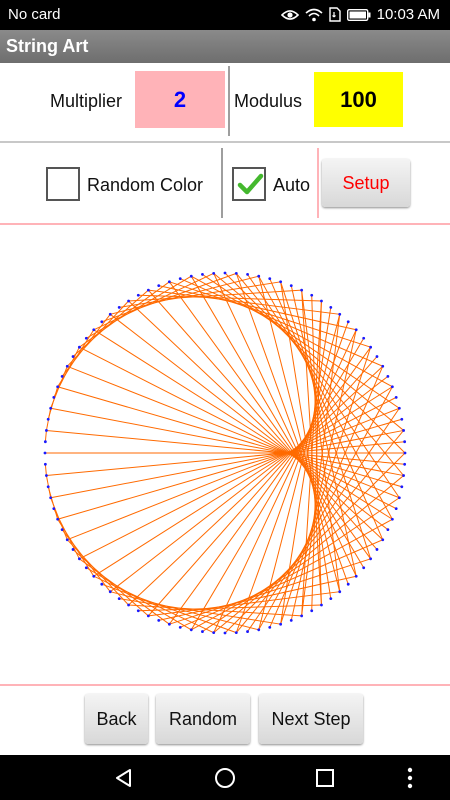 This screenshot has height=800, width=450. What do you see at coordinates (334, 14) in the screenshot?
I see `sim-icon` at bounding box center [334, 14].